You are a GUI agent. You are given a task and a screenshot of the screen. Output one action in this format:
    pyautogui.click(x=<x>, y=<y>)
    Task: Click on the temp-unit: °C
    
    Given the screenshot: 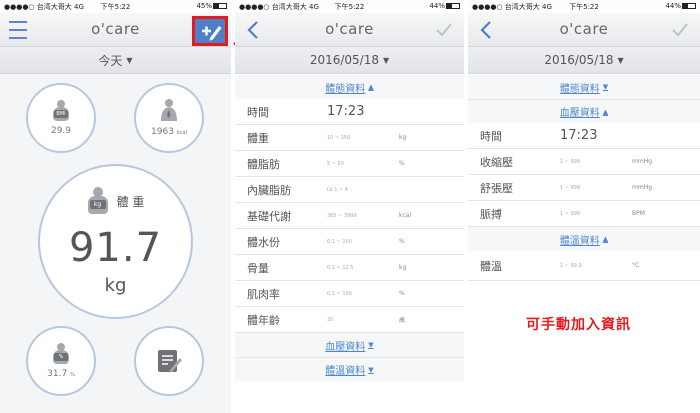 What is the action you would take?
    pyautogui.click(x=636, y=265)
    